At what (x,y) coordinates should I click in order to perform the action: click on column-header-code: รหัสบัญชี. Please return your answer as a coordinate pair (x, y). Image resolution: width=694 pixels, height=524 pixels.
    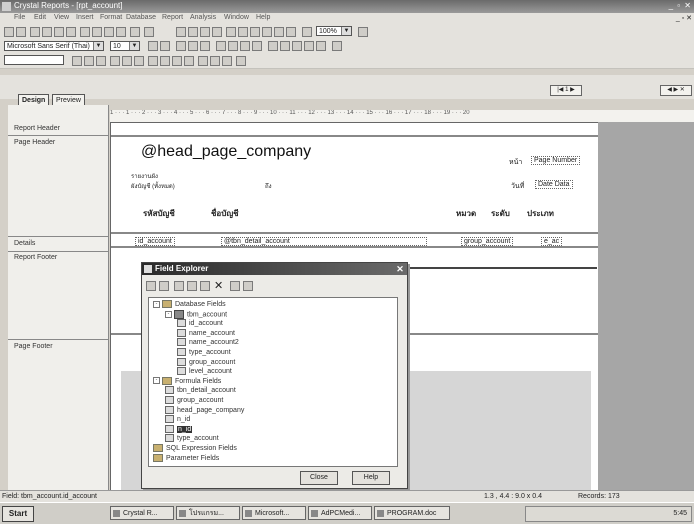
    Looking at the image, I should click on (159, 213).